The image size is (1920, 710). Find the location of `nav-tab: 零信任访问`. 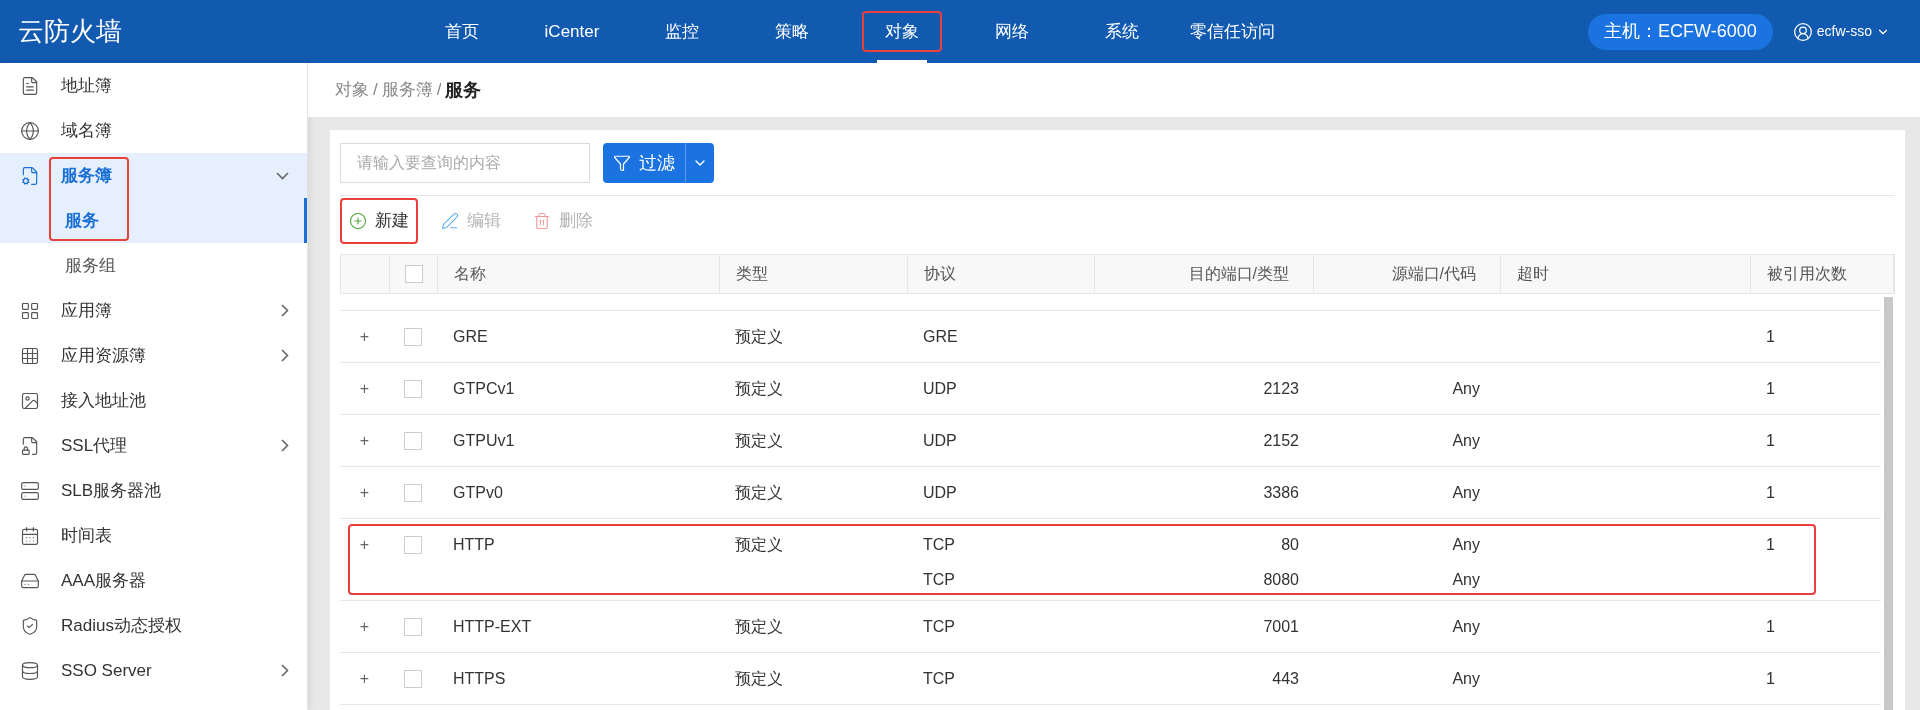

nav-tab: 零信任访问 is located at coordinates (1232, 31).